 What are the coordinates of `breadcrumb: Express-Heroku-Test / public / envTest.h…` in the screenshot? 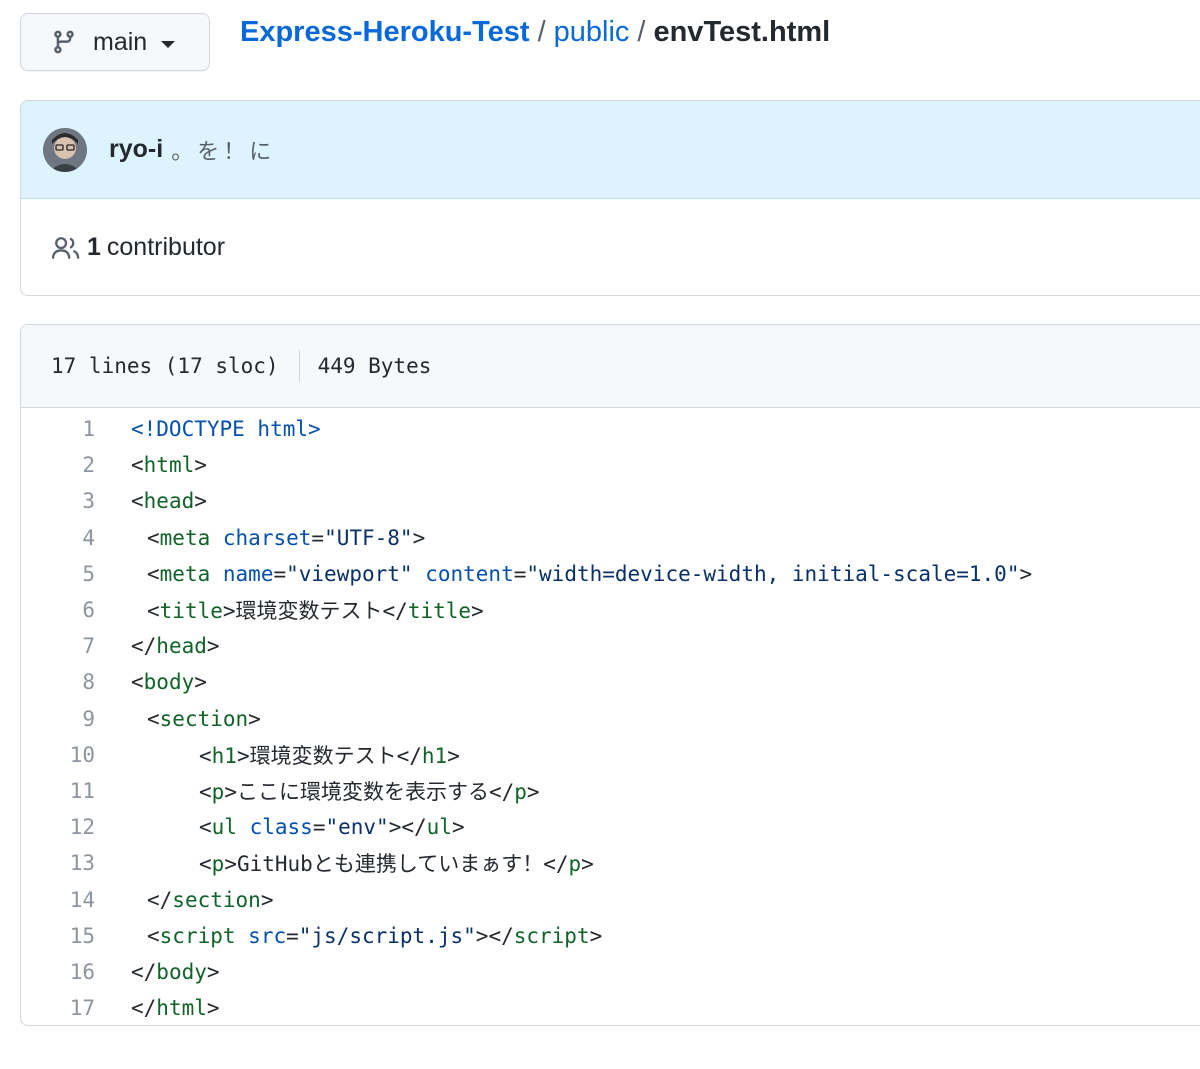 It's located at (535, 32).